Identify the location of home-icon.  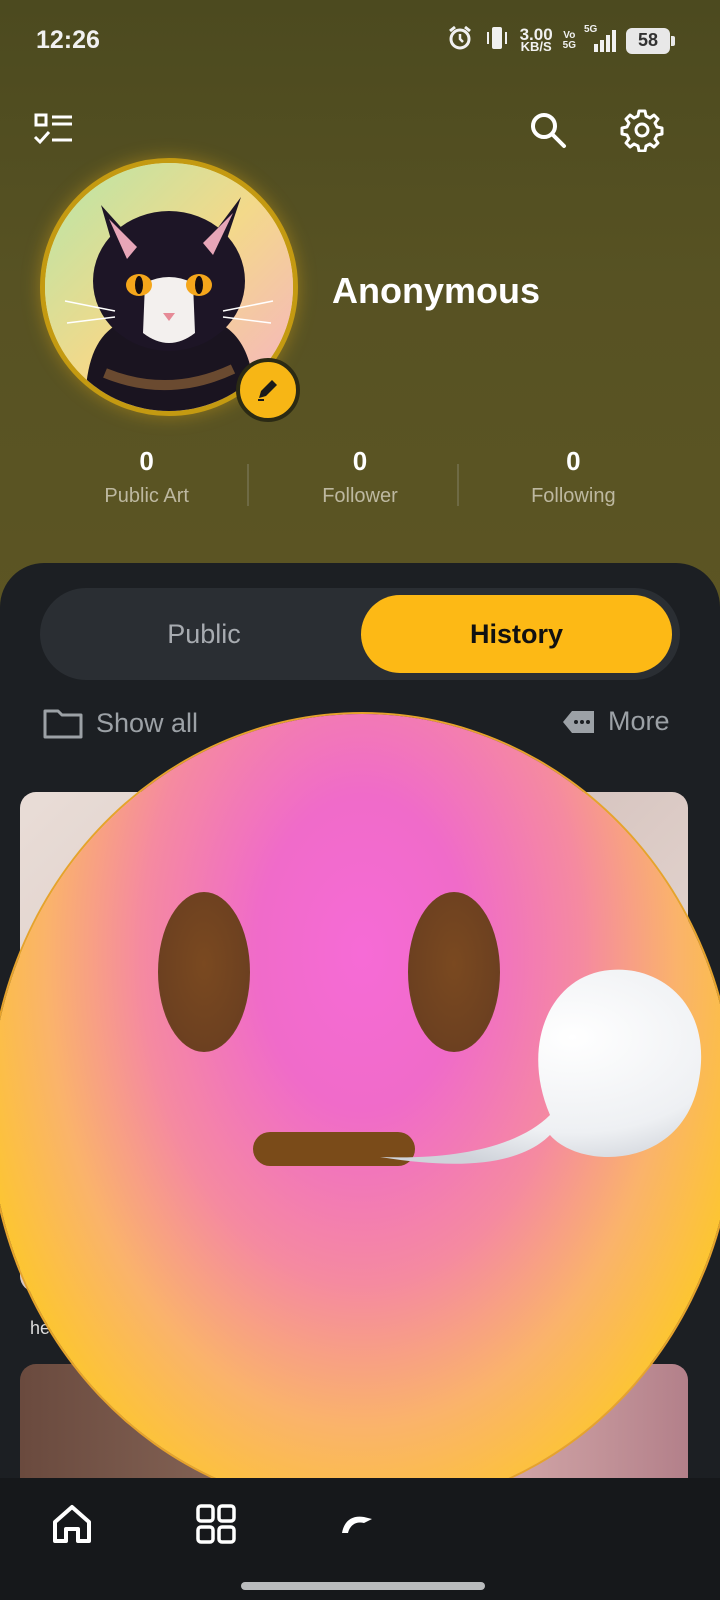
(72, 1524).